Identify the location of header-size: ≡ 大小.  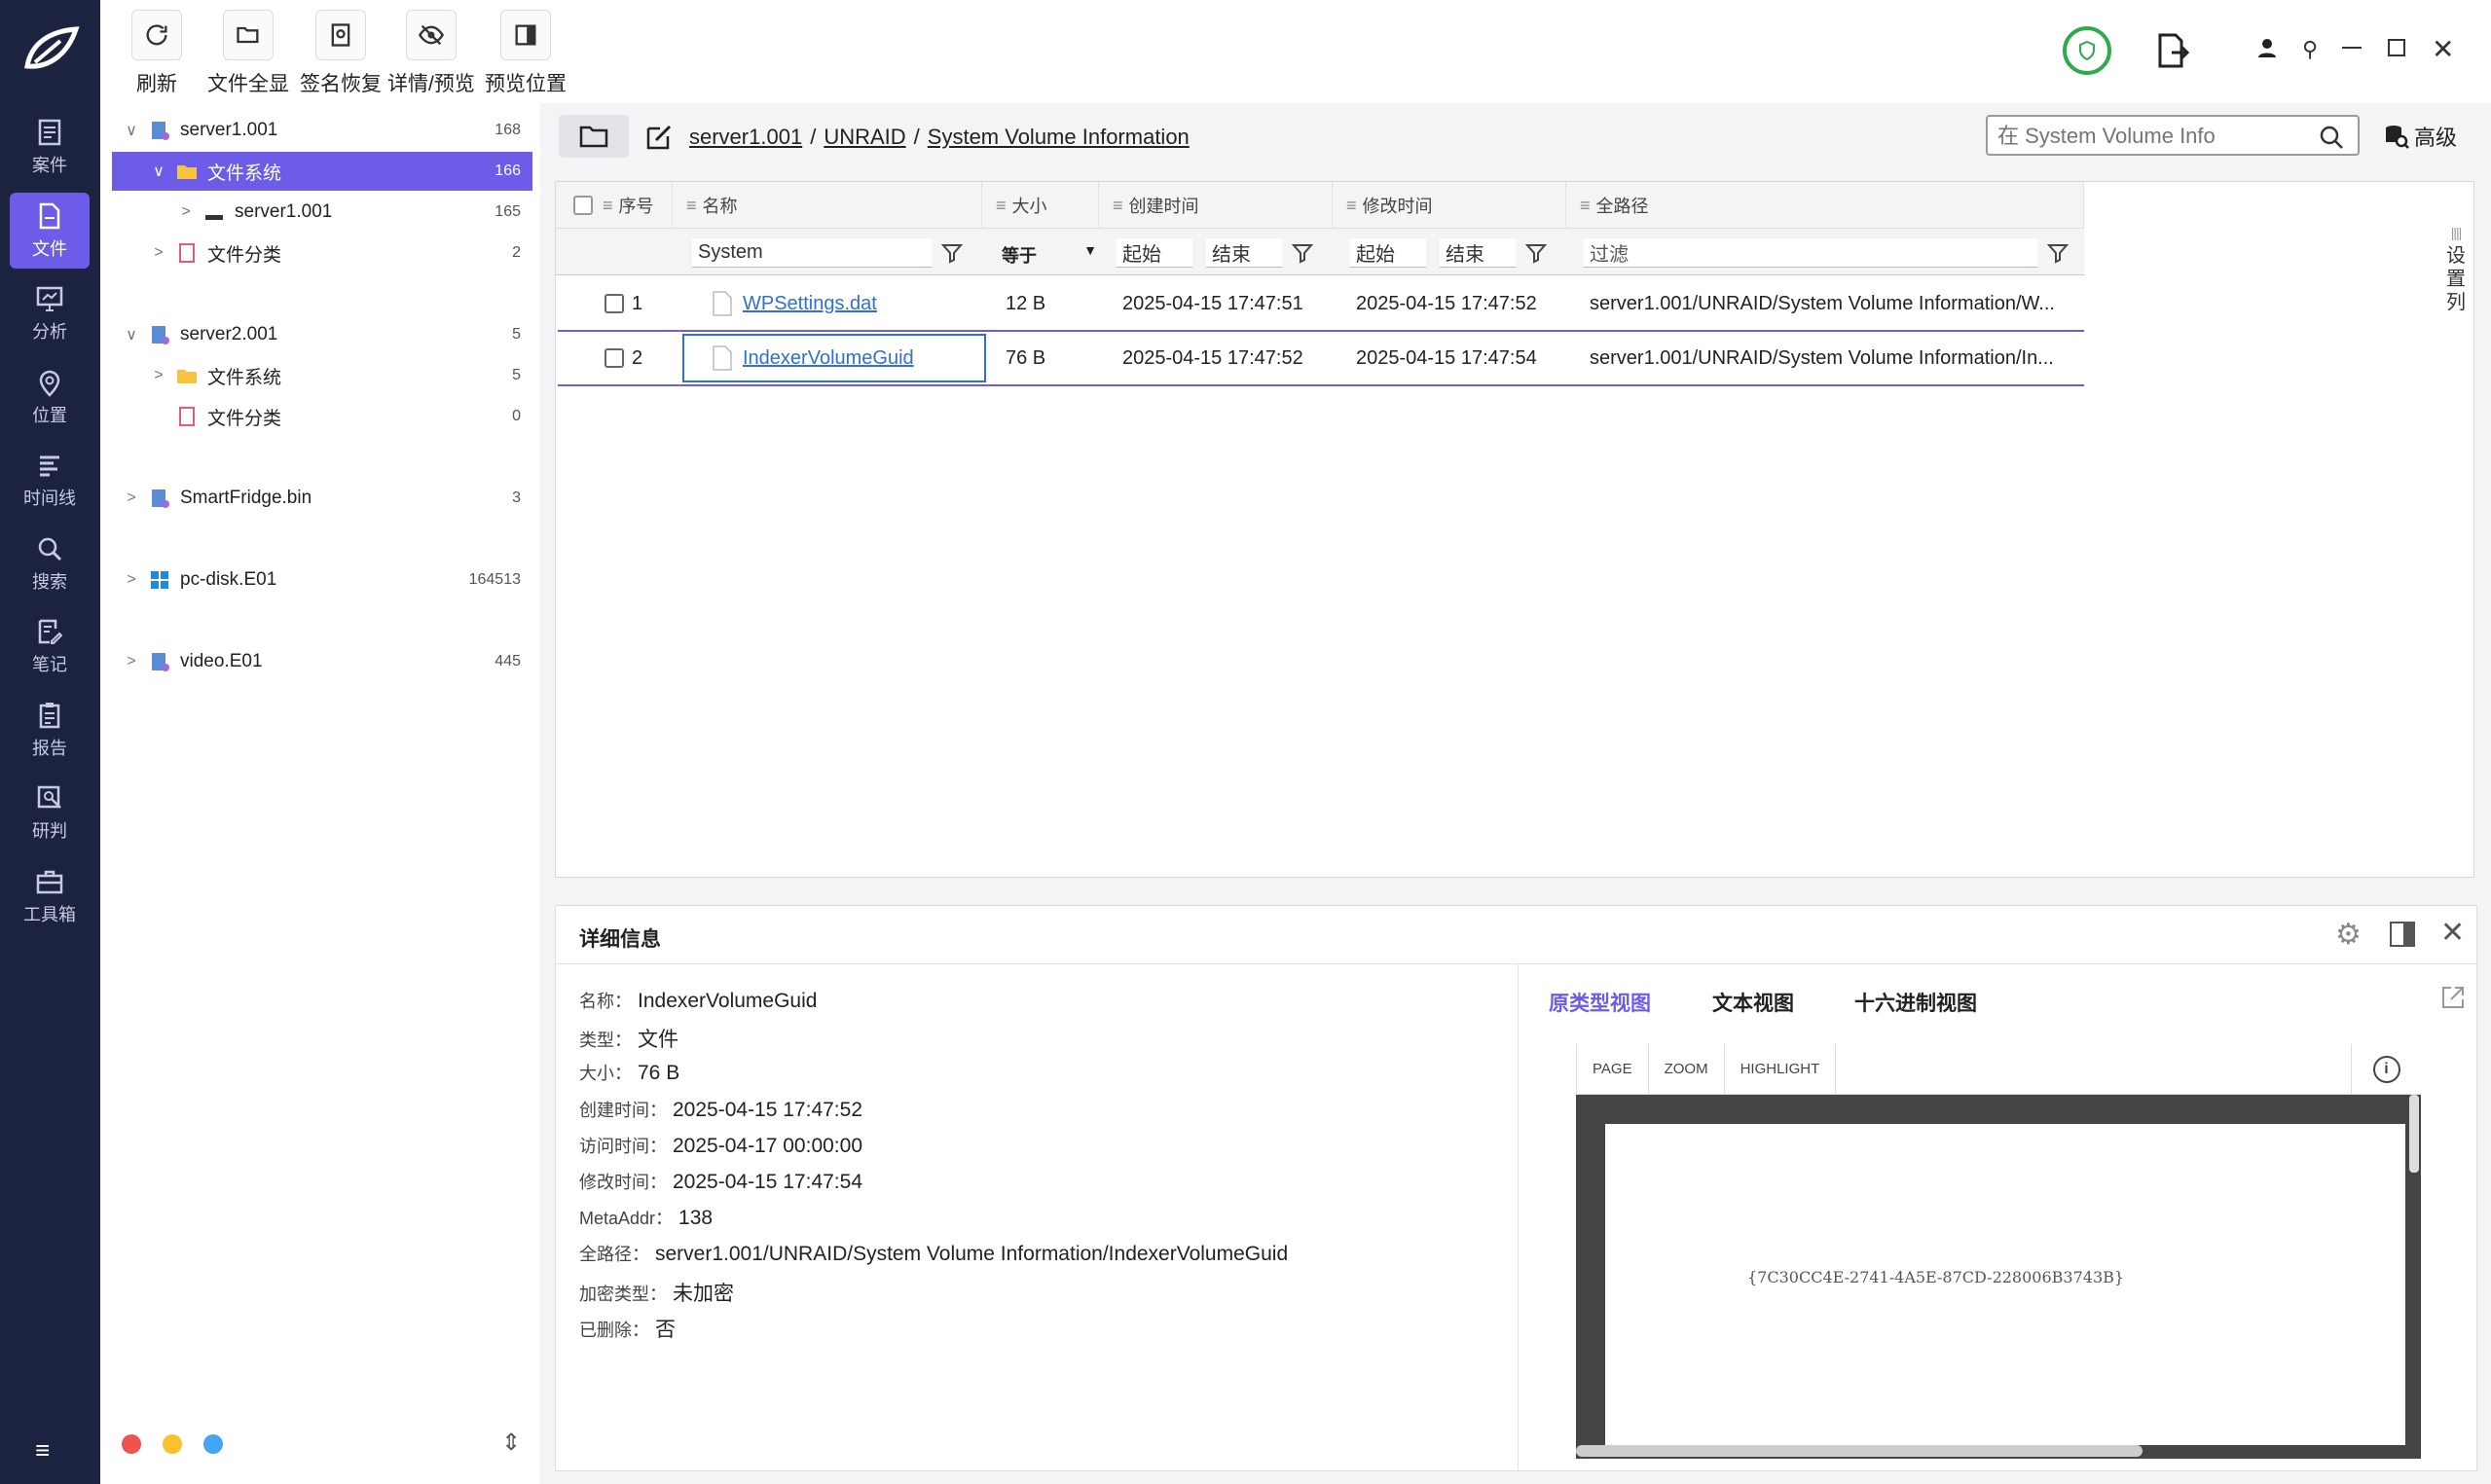
(1040, 205).